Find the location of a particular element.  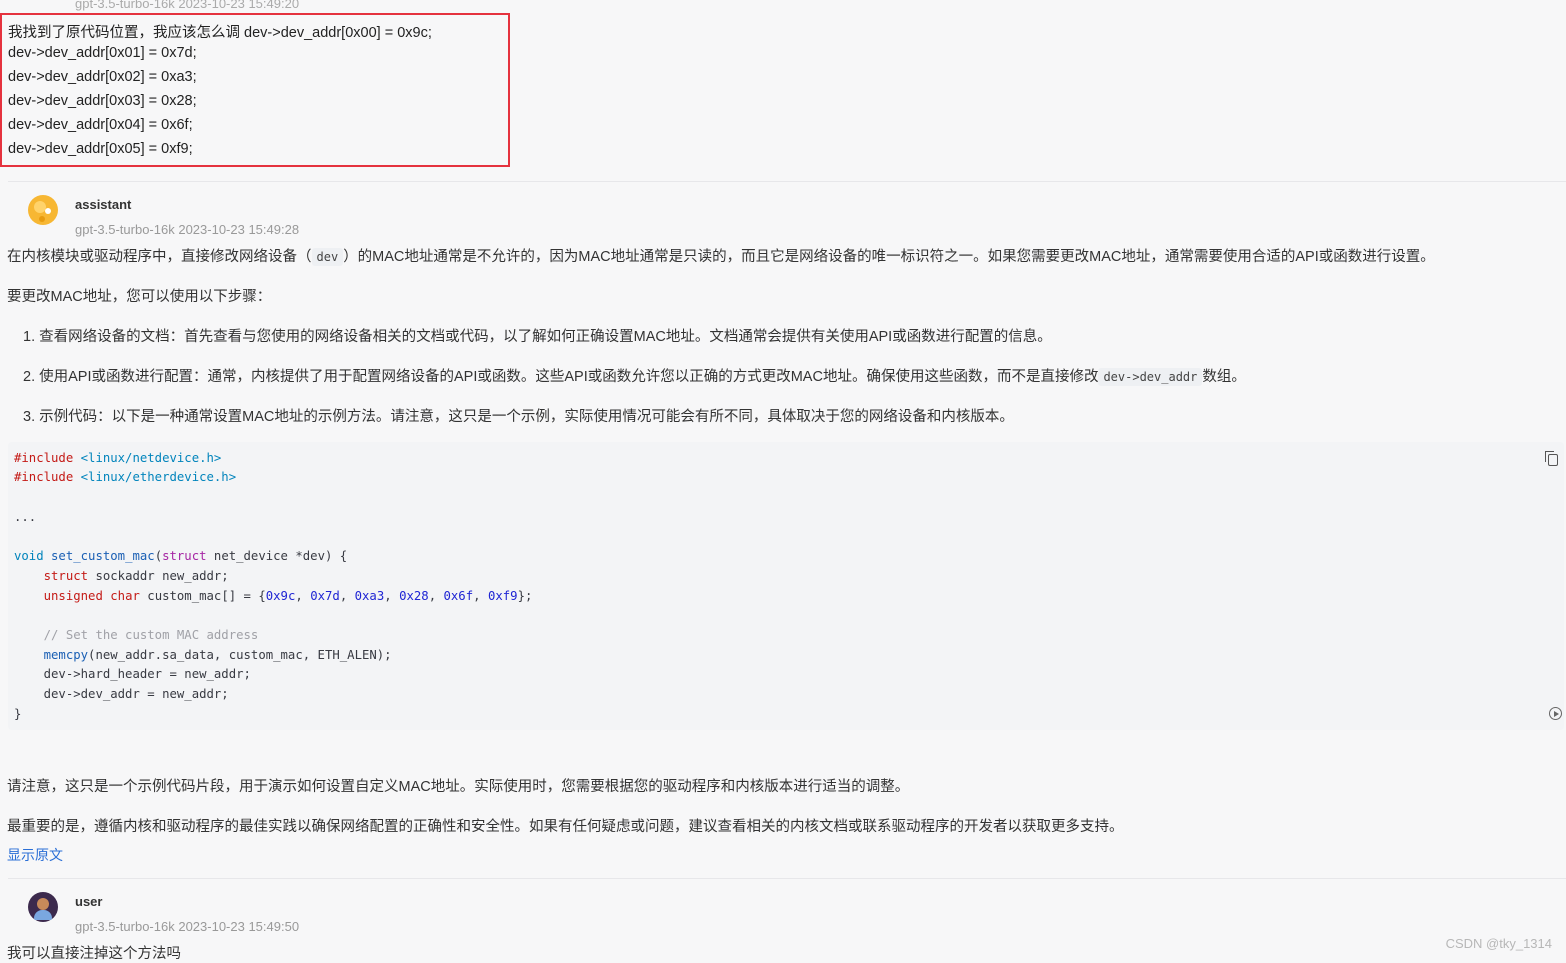

code-token: net_device *dev) { is located at coordinates (277, 556).